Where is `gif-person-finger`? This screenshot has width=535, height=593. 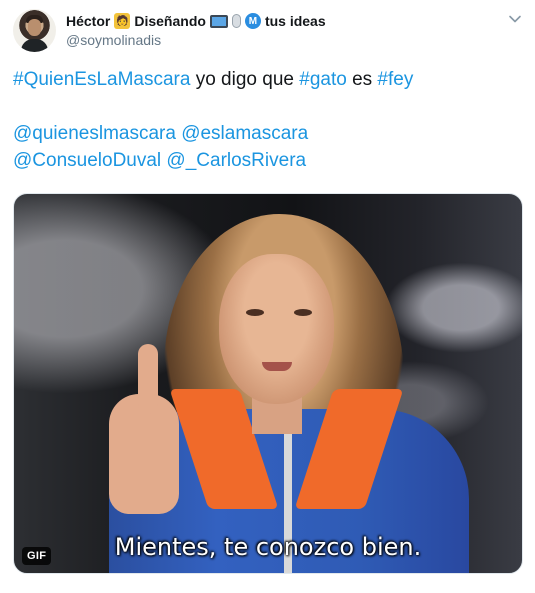 gif-person-finger is located at coordinates (148, 379).